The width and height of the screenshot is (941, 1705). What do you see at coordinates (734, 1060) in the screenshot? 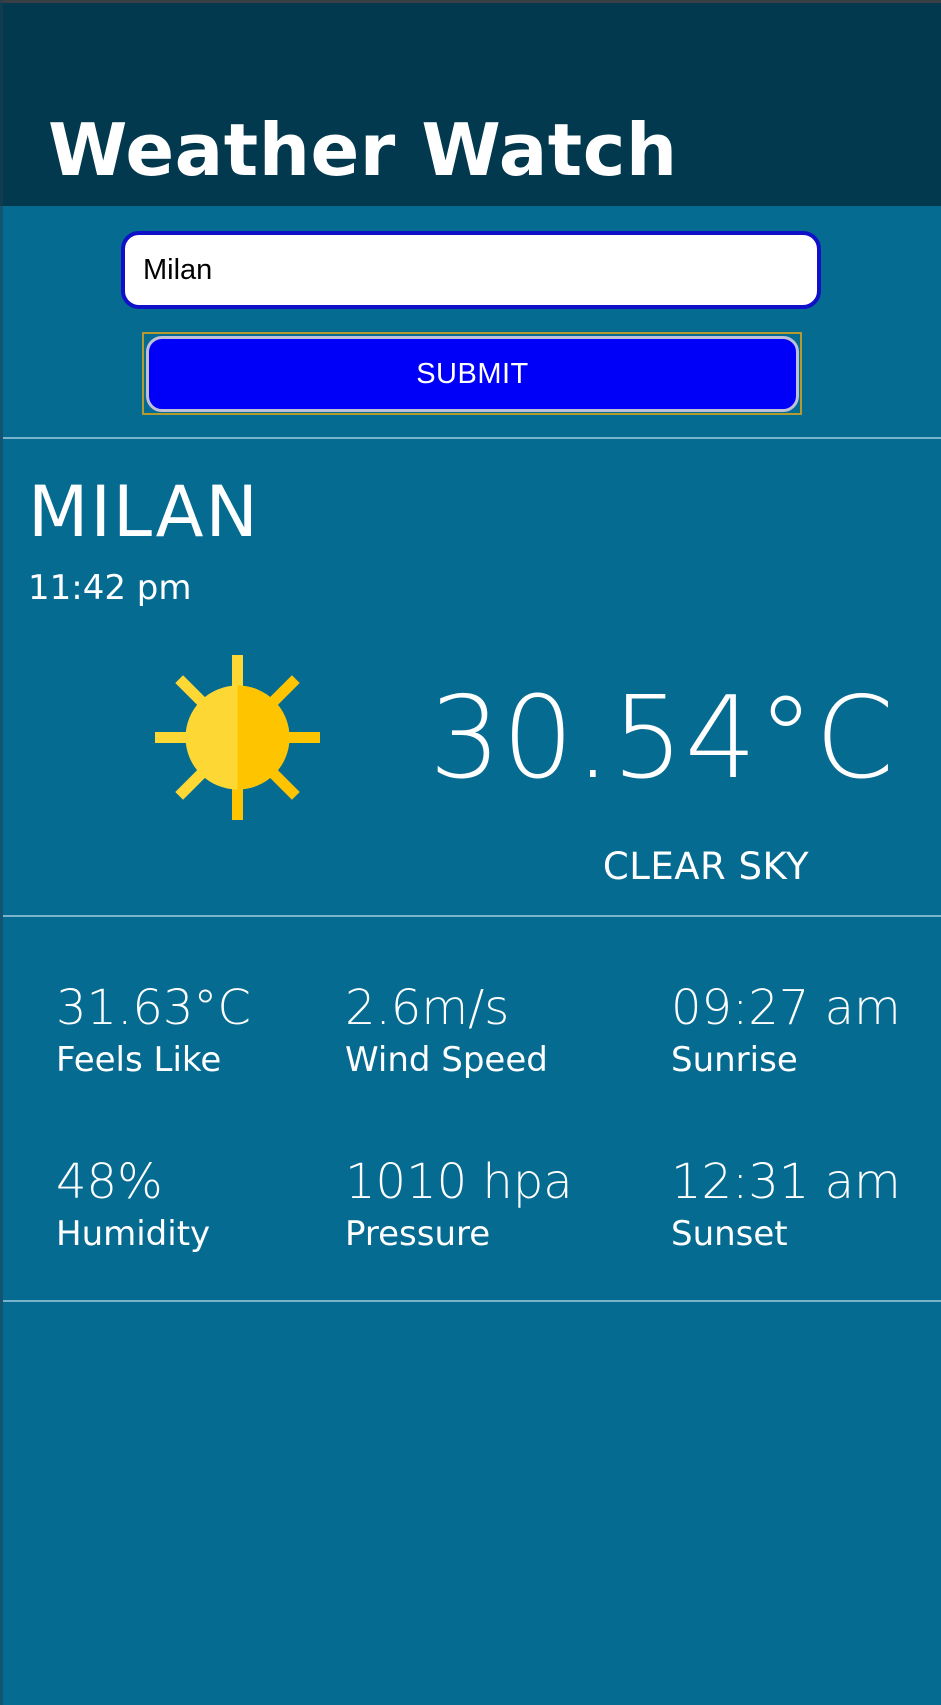
I see `sunrise-label: Sunrise` at bounding box center [734, 1060].